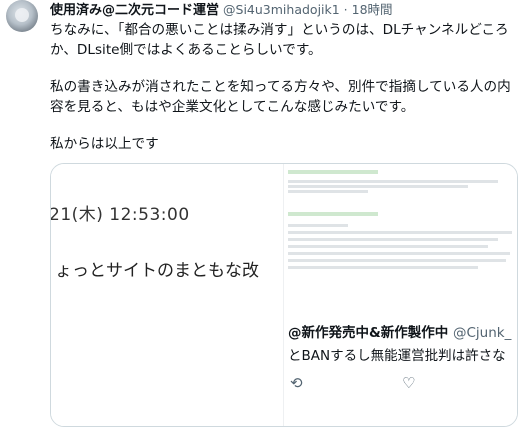 The height and width of the screenshot is (433, 526). Describe the element at coordinates (482, 333) in the screenshot. I see `reply-handle: @Cjunk_` at that location.